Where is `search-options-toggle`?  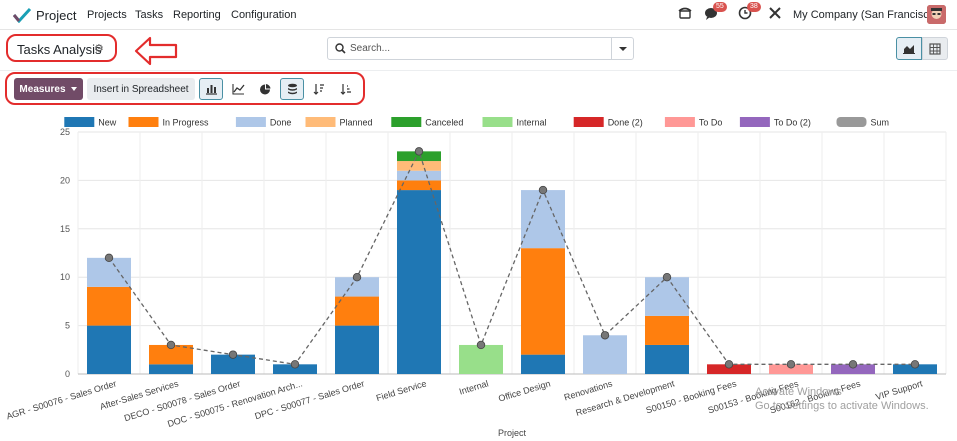 search-options-toggle is located at coordinates (622, 48).